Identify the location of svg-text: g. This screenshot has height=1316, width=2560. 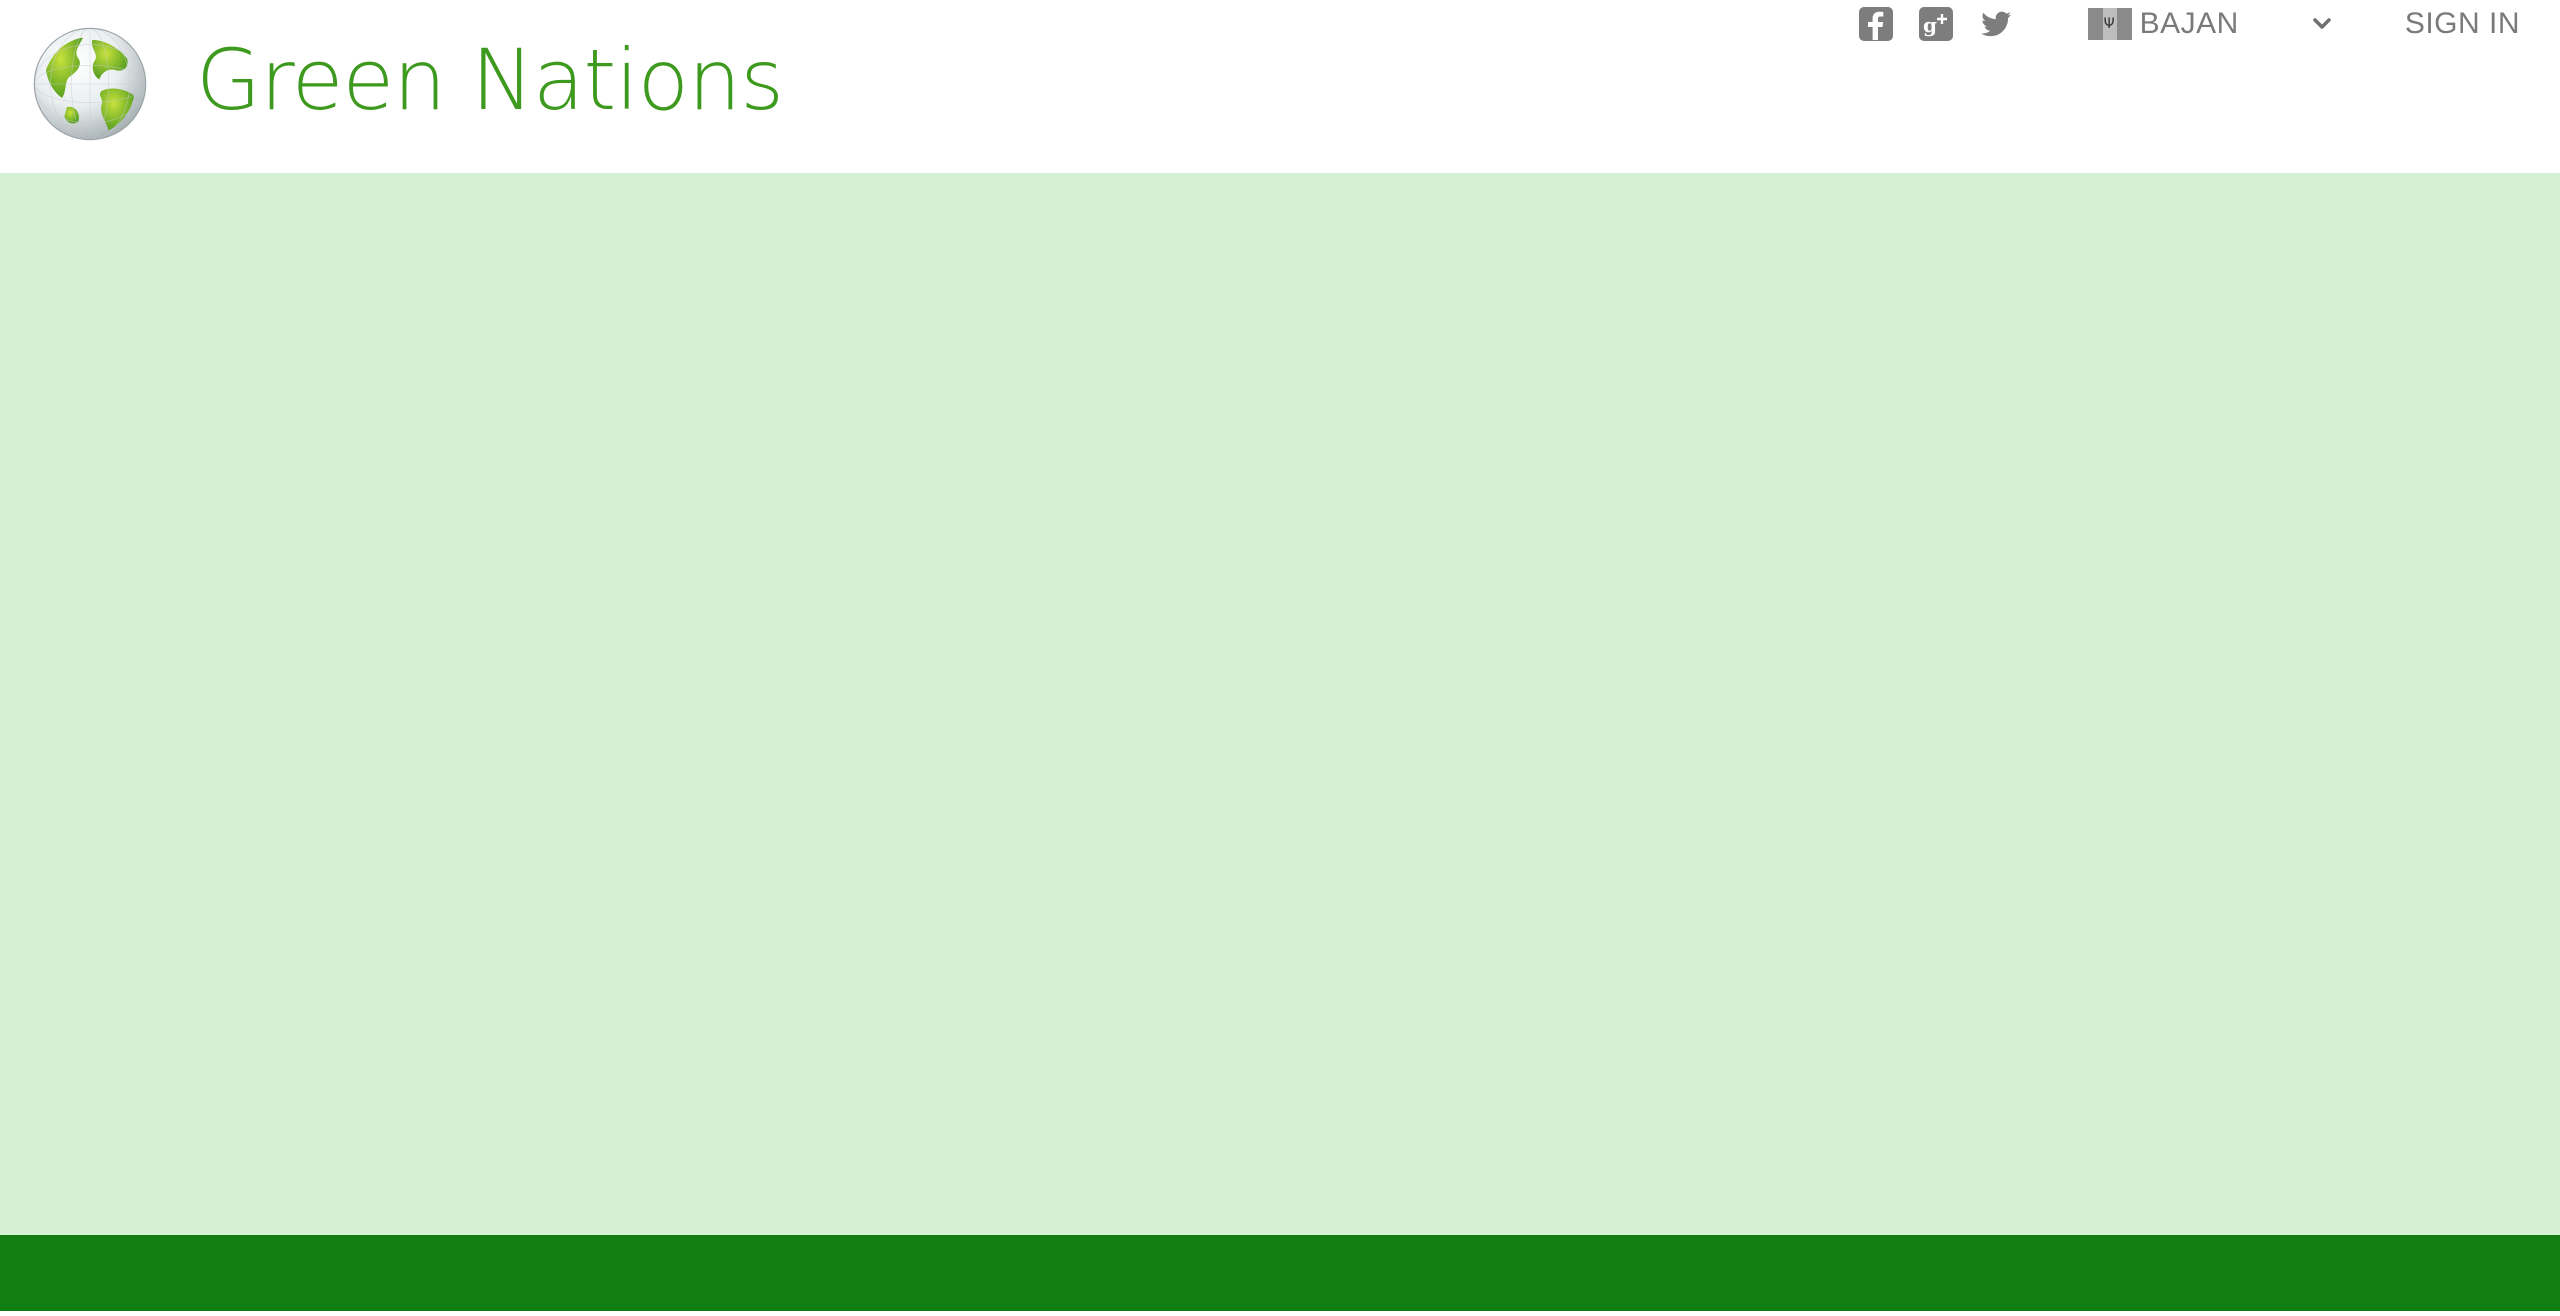
(1930, 25).